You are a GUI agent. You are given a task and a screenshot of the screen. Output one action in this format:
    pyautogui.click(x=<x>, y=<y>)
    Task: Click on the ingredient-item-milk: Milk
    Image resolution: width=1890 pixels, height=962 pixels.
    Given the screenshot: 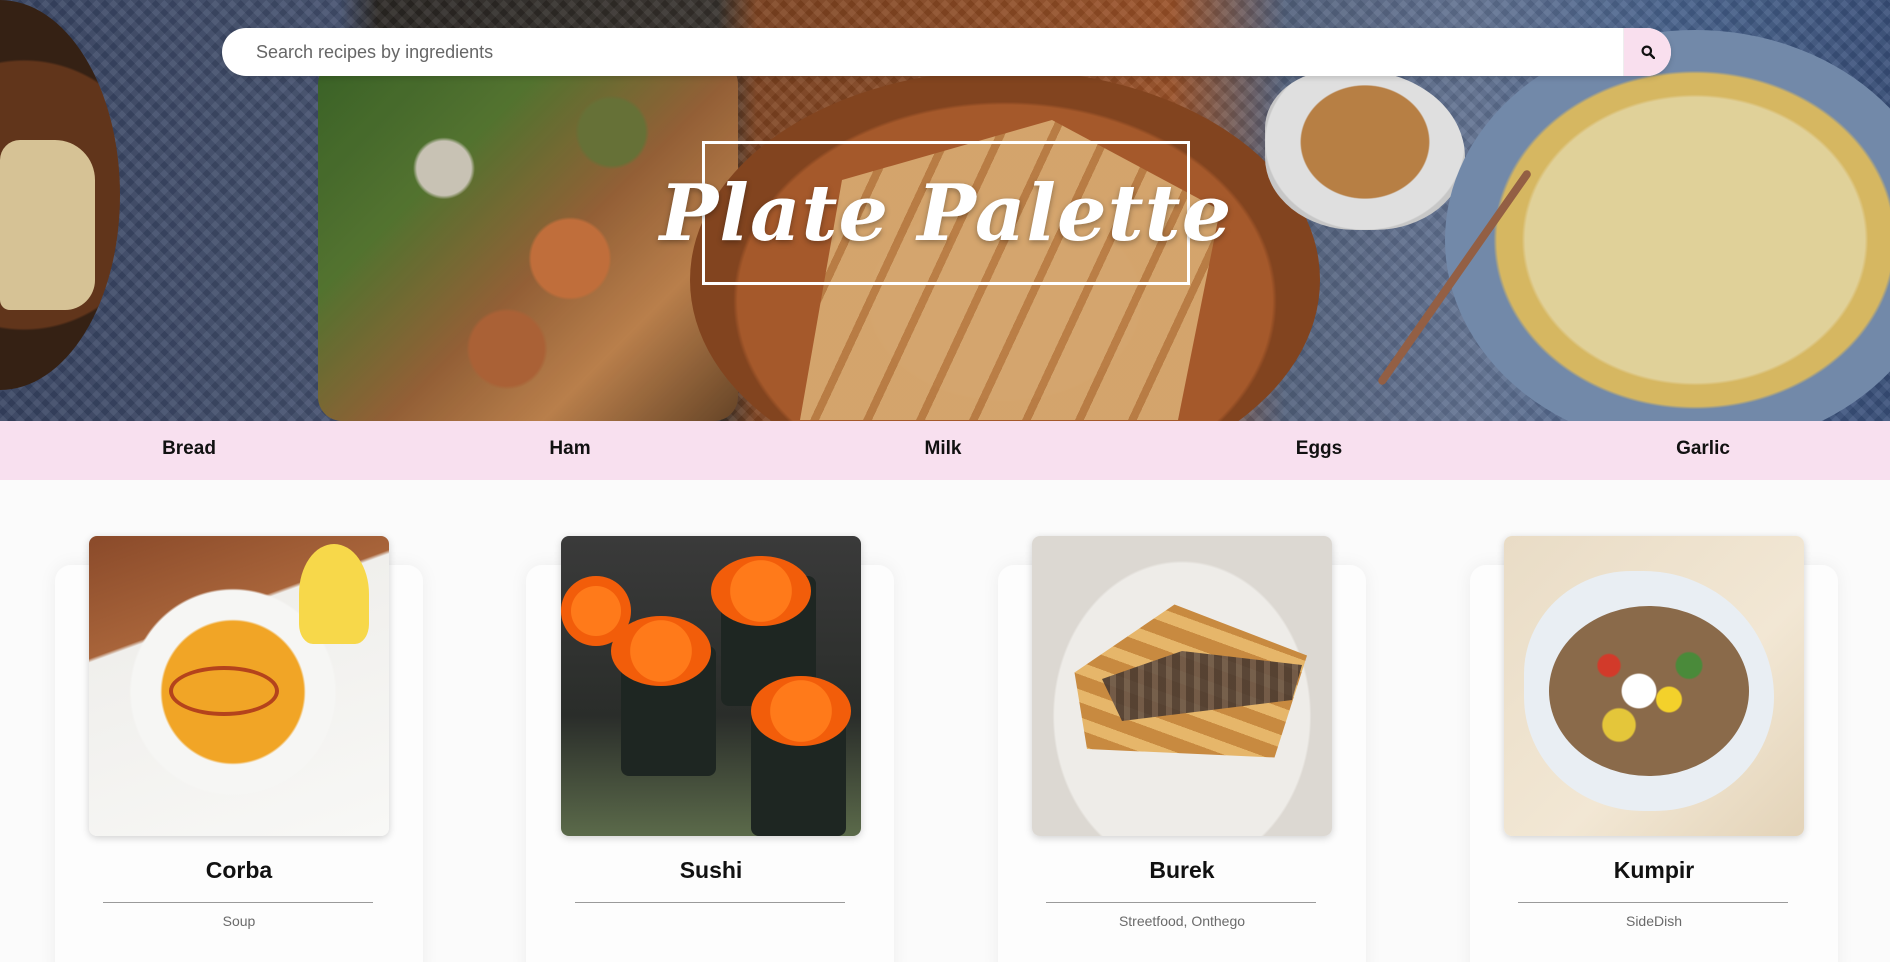 What is the action you would take?
    pyautogui.click(x=943, y=450)
    